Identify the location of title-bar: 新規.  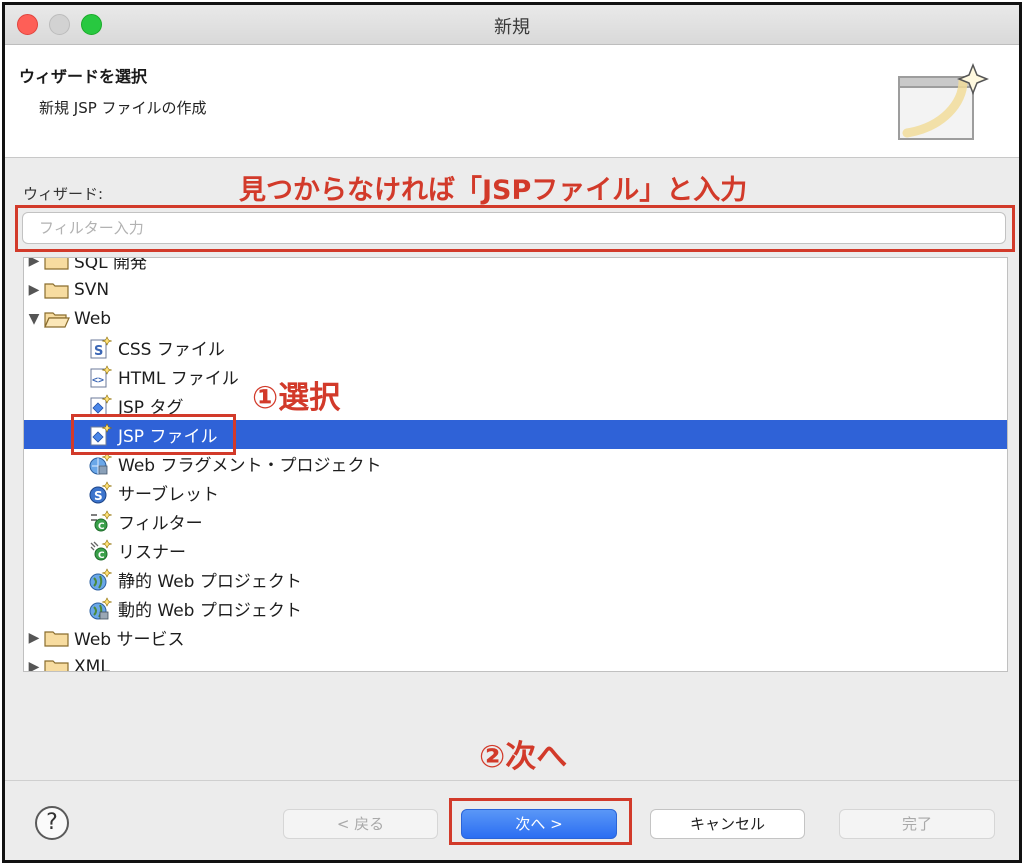
(512, 25).